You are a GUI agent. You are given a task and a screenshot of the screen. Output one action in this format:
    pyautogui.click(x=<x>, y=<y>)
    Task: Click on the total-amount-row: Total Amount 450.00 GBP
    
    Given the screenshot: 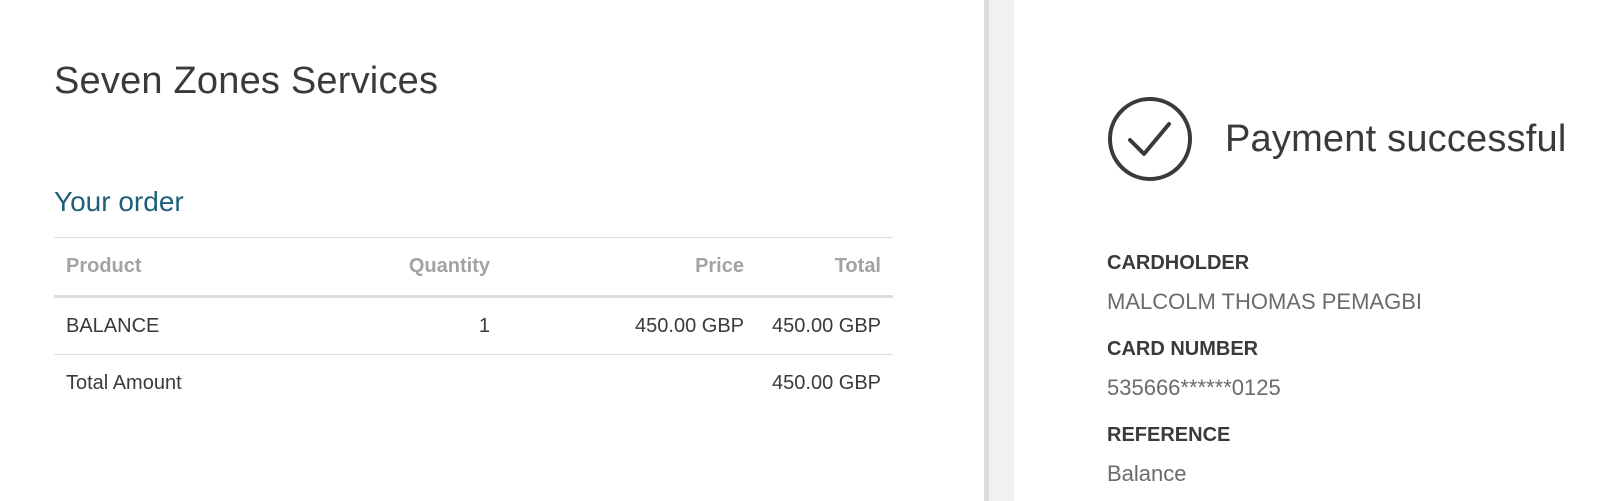 What is the action you would take?
    pyautogui.click(x=473, y=383)
    